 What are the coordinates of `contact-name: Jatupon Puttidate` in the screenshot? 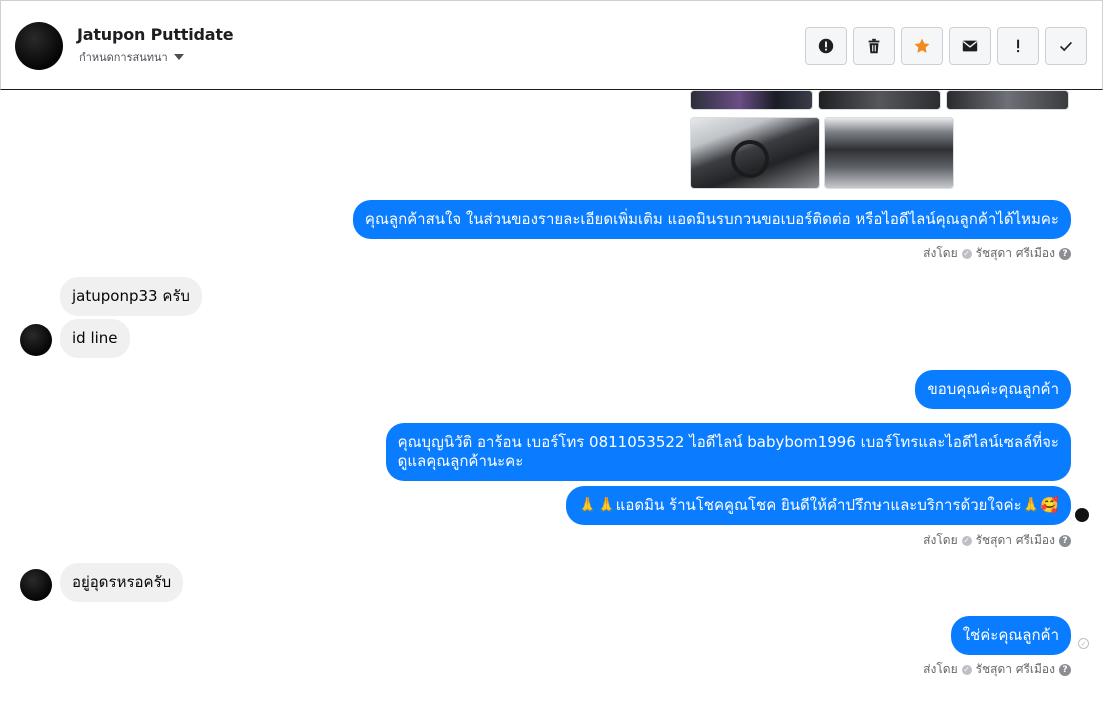 It's located at (155, 34).